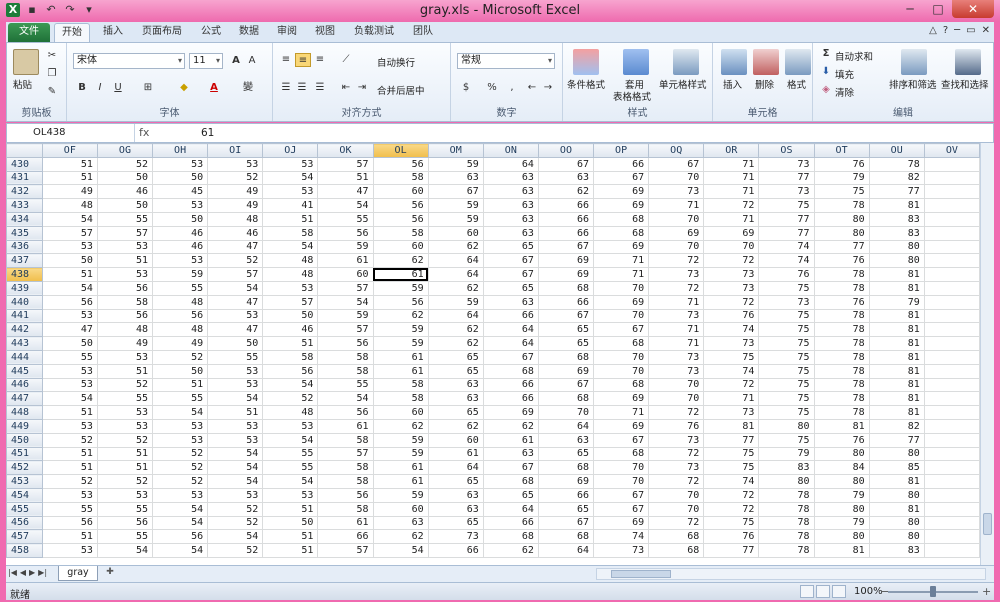  I want to click on format-cells-icon, so click(798, 62).